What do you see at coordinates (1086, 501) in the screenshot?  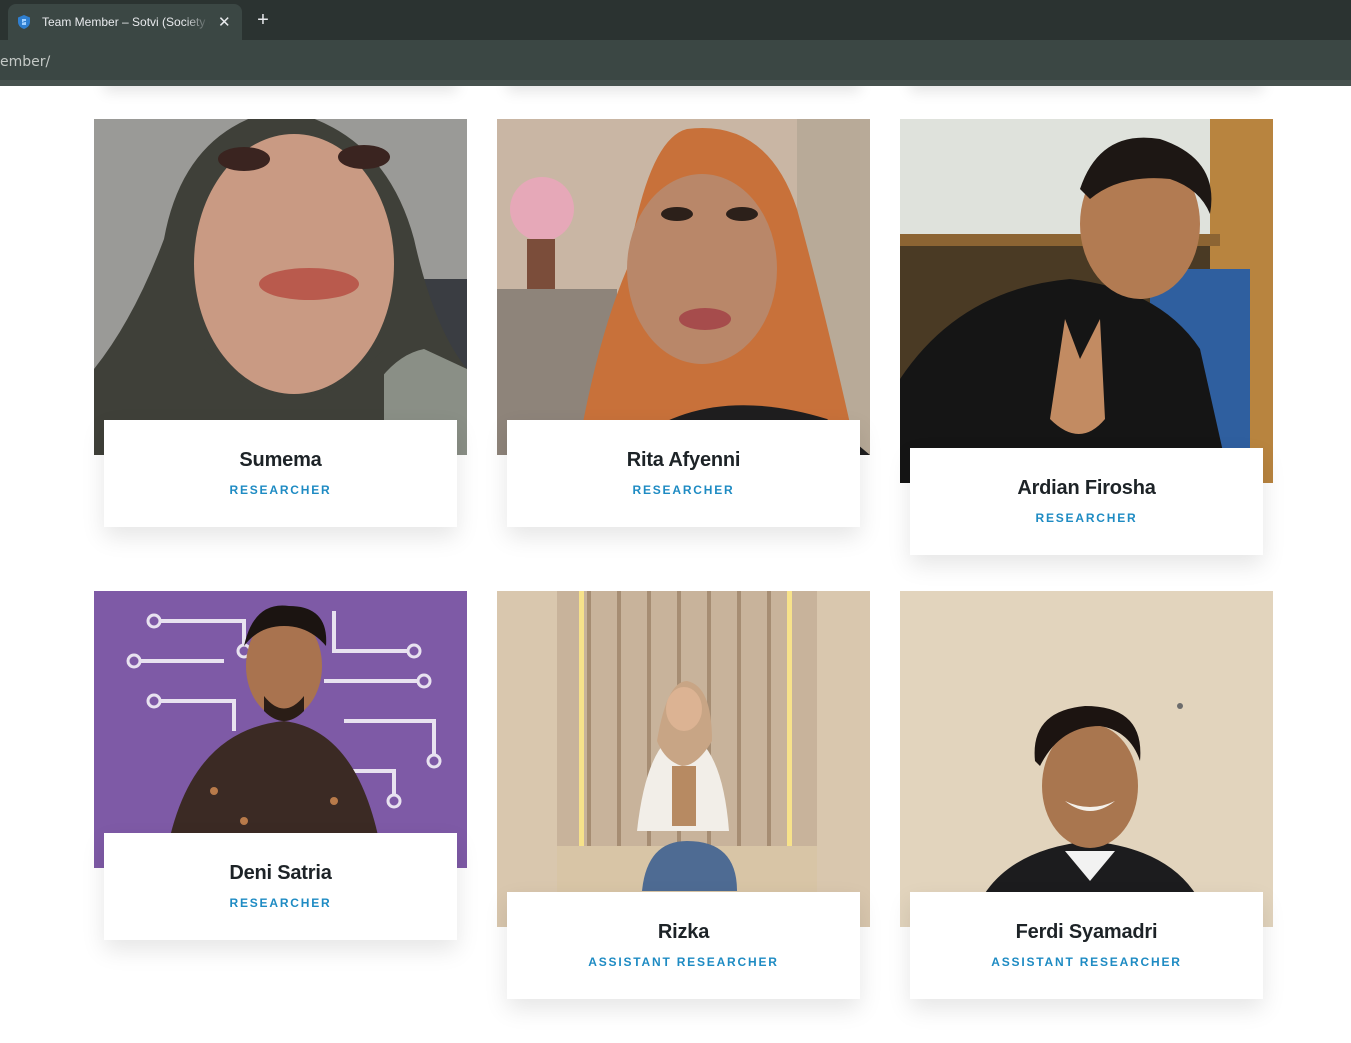 I see `member-info-card: Ardian Firosha RESEARCHER` at bounding box center [1086, 501].